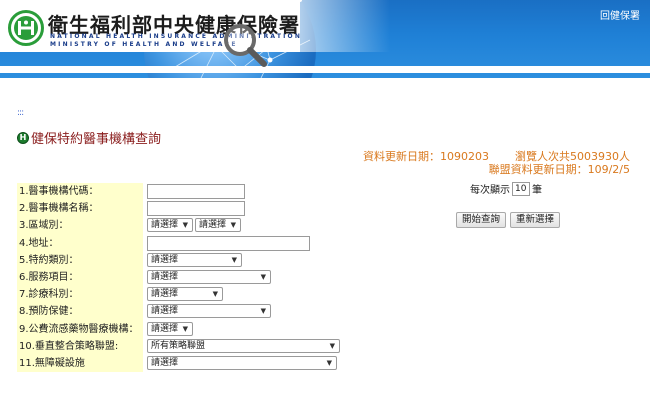 Image resolution: width=650 pixels, height=395 pixels. What do you see at coordinates (464, 156) in the screenshot?
I see `update-value: 1090203` at bounding box center [464, 156].